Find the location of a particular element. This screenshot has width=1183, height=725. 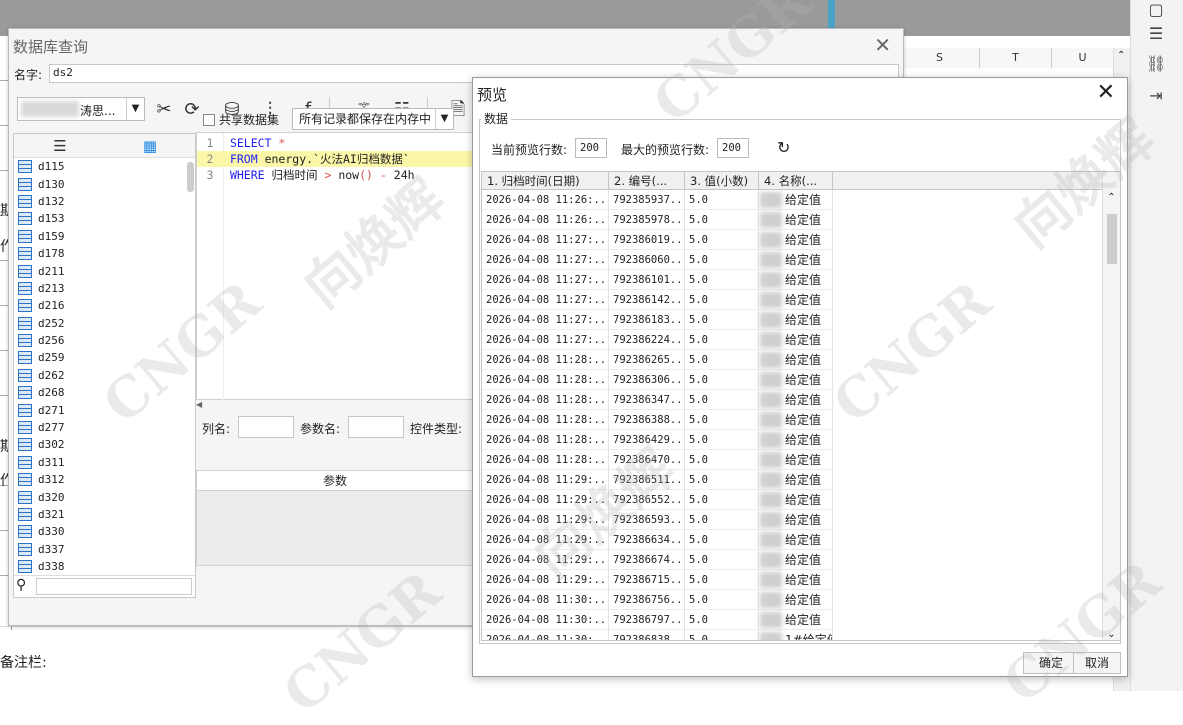

table-list-item: d130 is located at coordinates (100, 183).